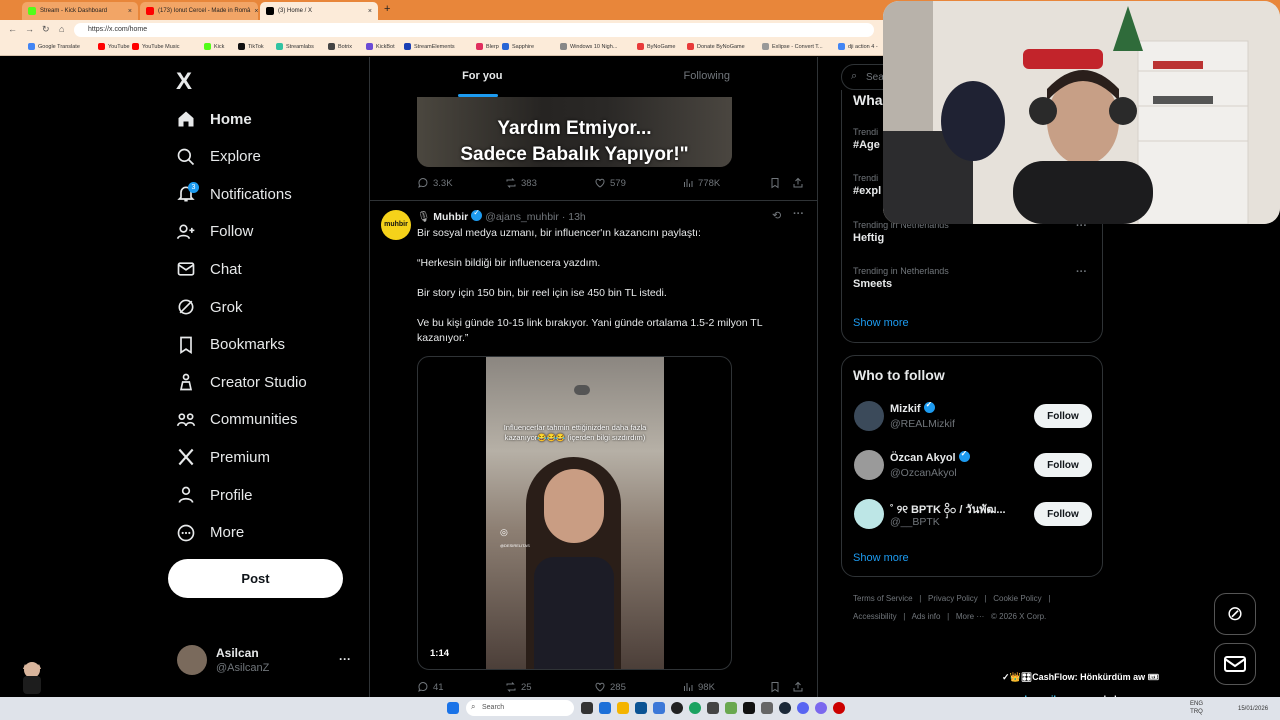 The height and width of the screenshot is (720, 1280). What do you see at coordinates (698, 687) in the screenshot?
I see `views-button: 98K` at bounding box center [698, 687].